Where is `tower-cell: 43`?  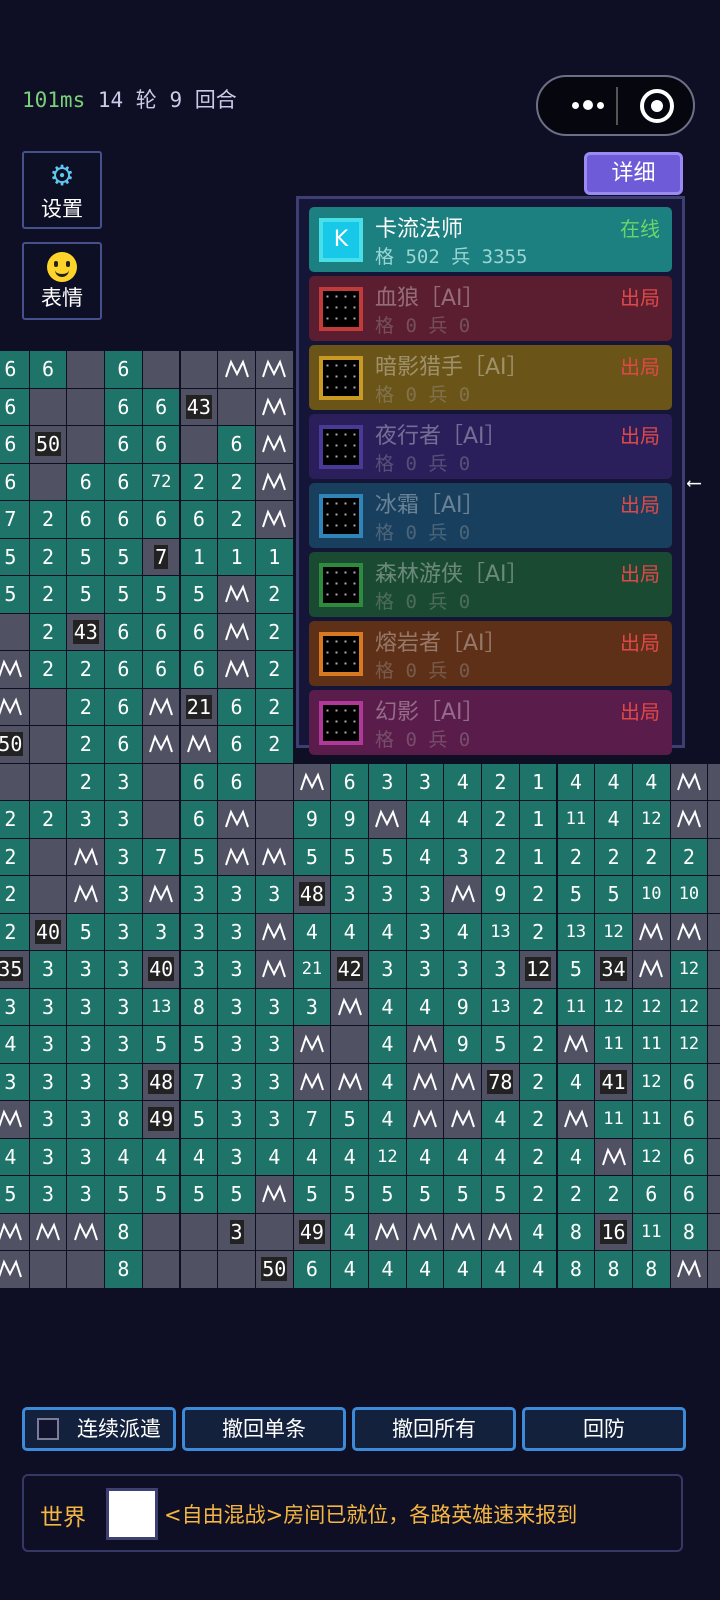
tower-cell: 43 is located at coordinates (86, 631).